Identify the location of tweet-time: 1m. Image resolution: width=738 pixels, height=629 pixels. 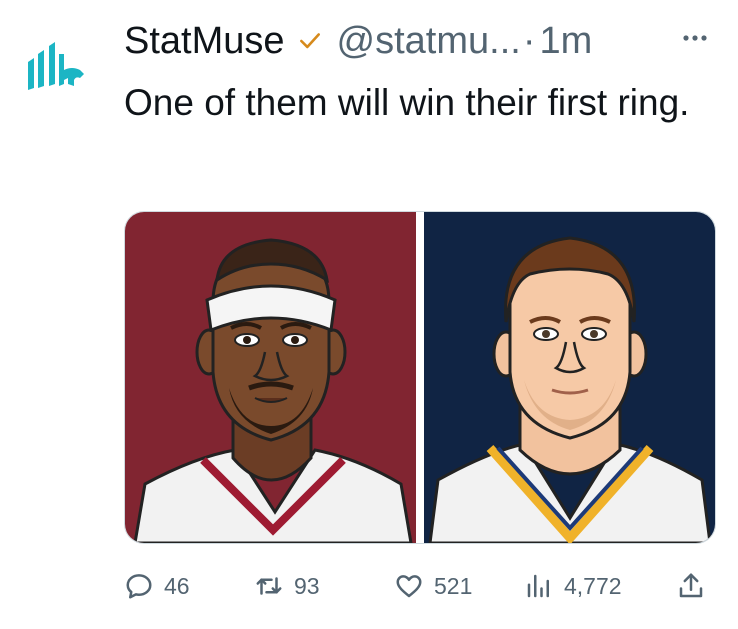
(565, 41).